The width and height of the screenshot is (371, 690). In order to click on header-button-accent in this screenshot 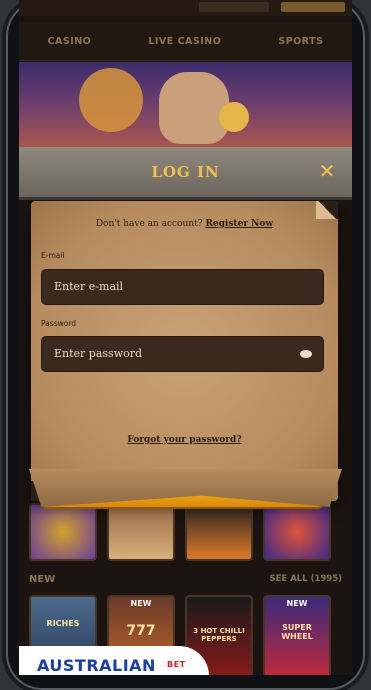, I will do `click(313, 7)`.